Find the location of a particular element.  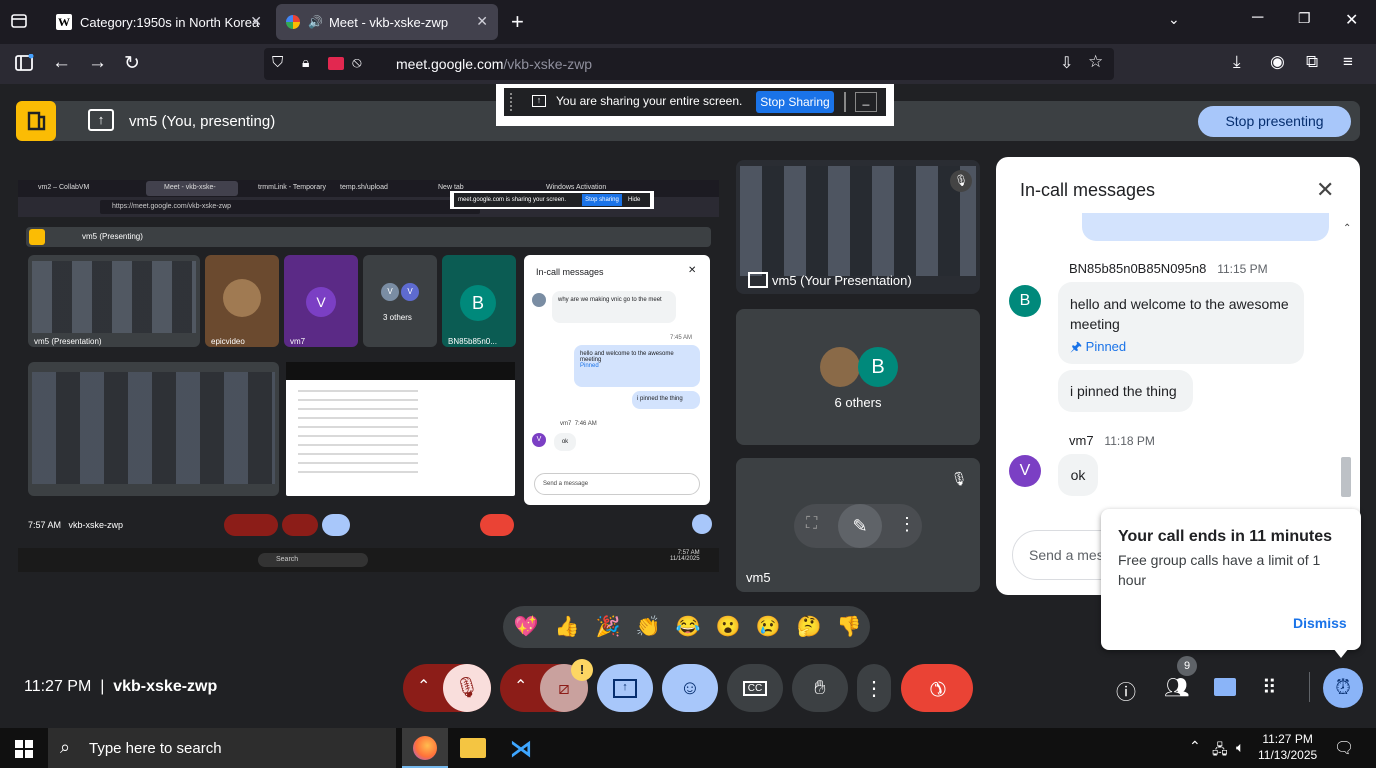

mini-taskbar-clock: 7:57 AM 11/14/2025 is located at coordinates (685, 556).